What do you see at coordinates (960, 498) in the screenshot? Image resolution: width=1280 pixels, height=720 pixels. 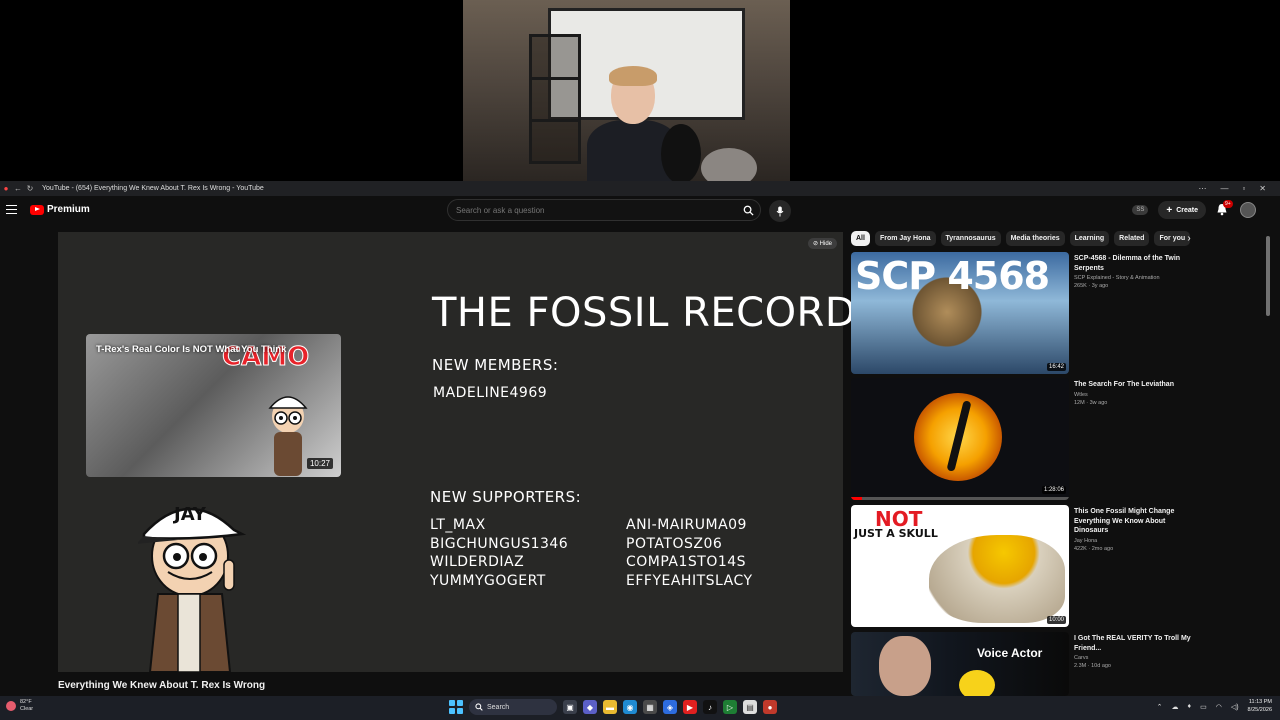 I see `watch-progress-bar` at bounding box center [960, 498].